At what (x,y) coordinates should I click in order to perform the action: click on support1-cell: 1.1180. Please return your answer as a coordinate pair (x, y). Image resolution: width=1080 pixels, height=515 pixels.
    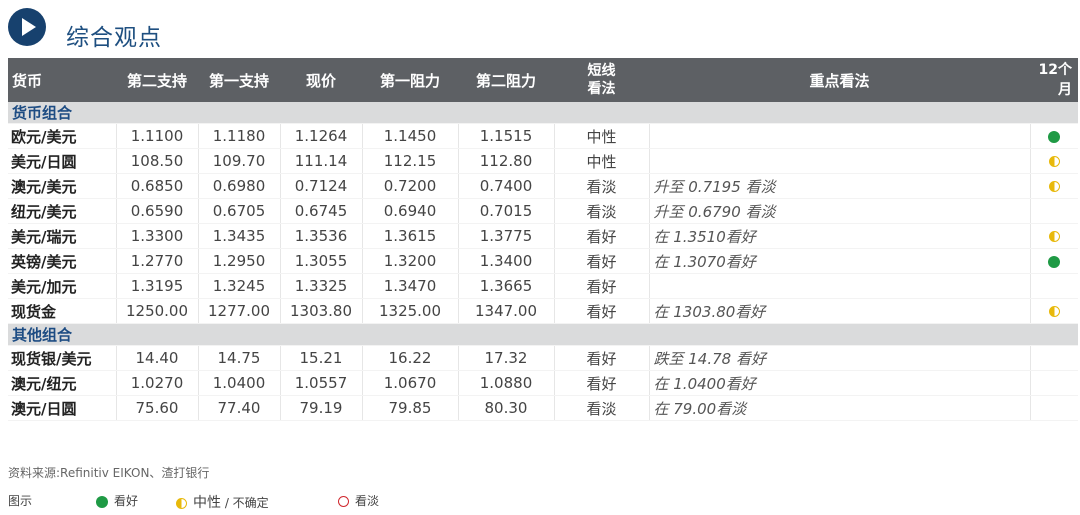
    Looking at the image, I should click on (239, 136).